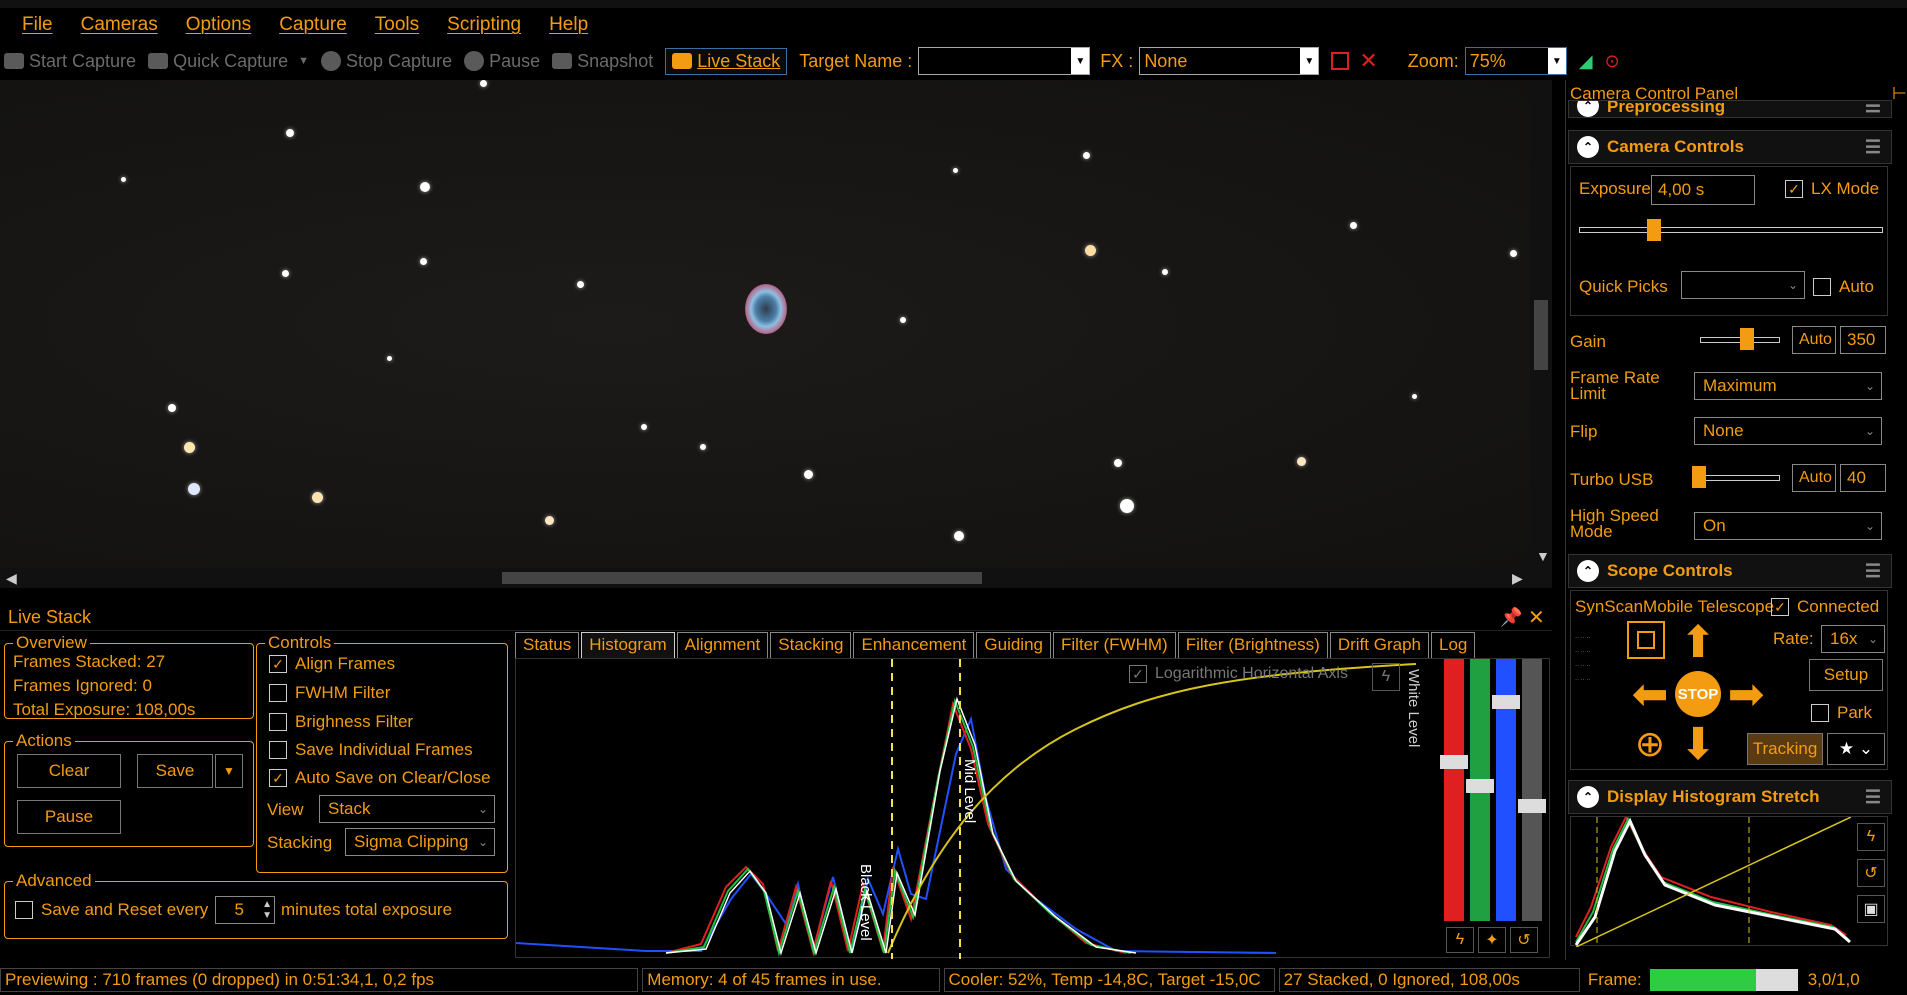 The width and height of the screenshot is (1907, 995). Describe the element at coordinates (267, 910) in the screenshot. I see `stepper-arrows-icon: ▲ ▼` at that location.